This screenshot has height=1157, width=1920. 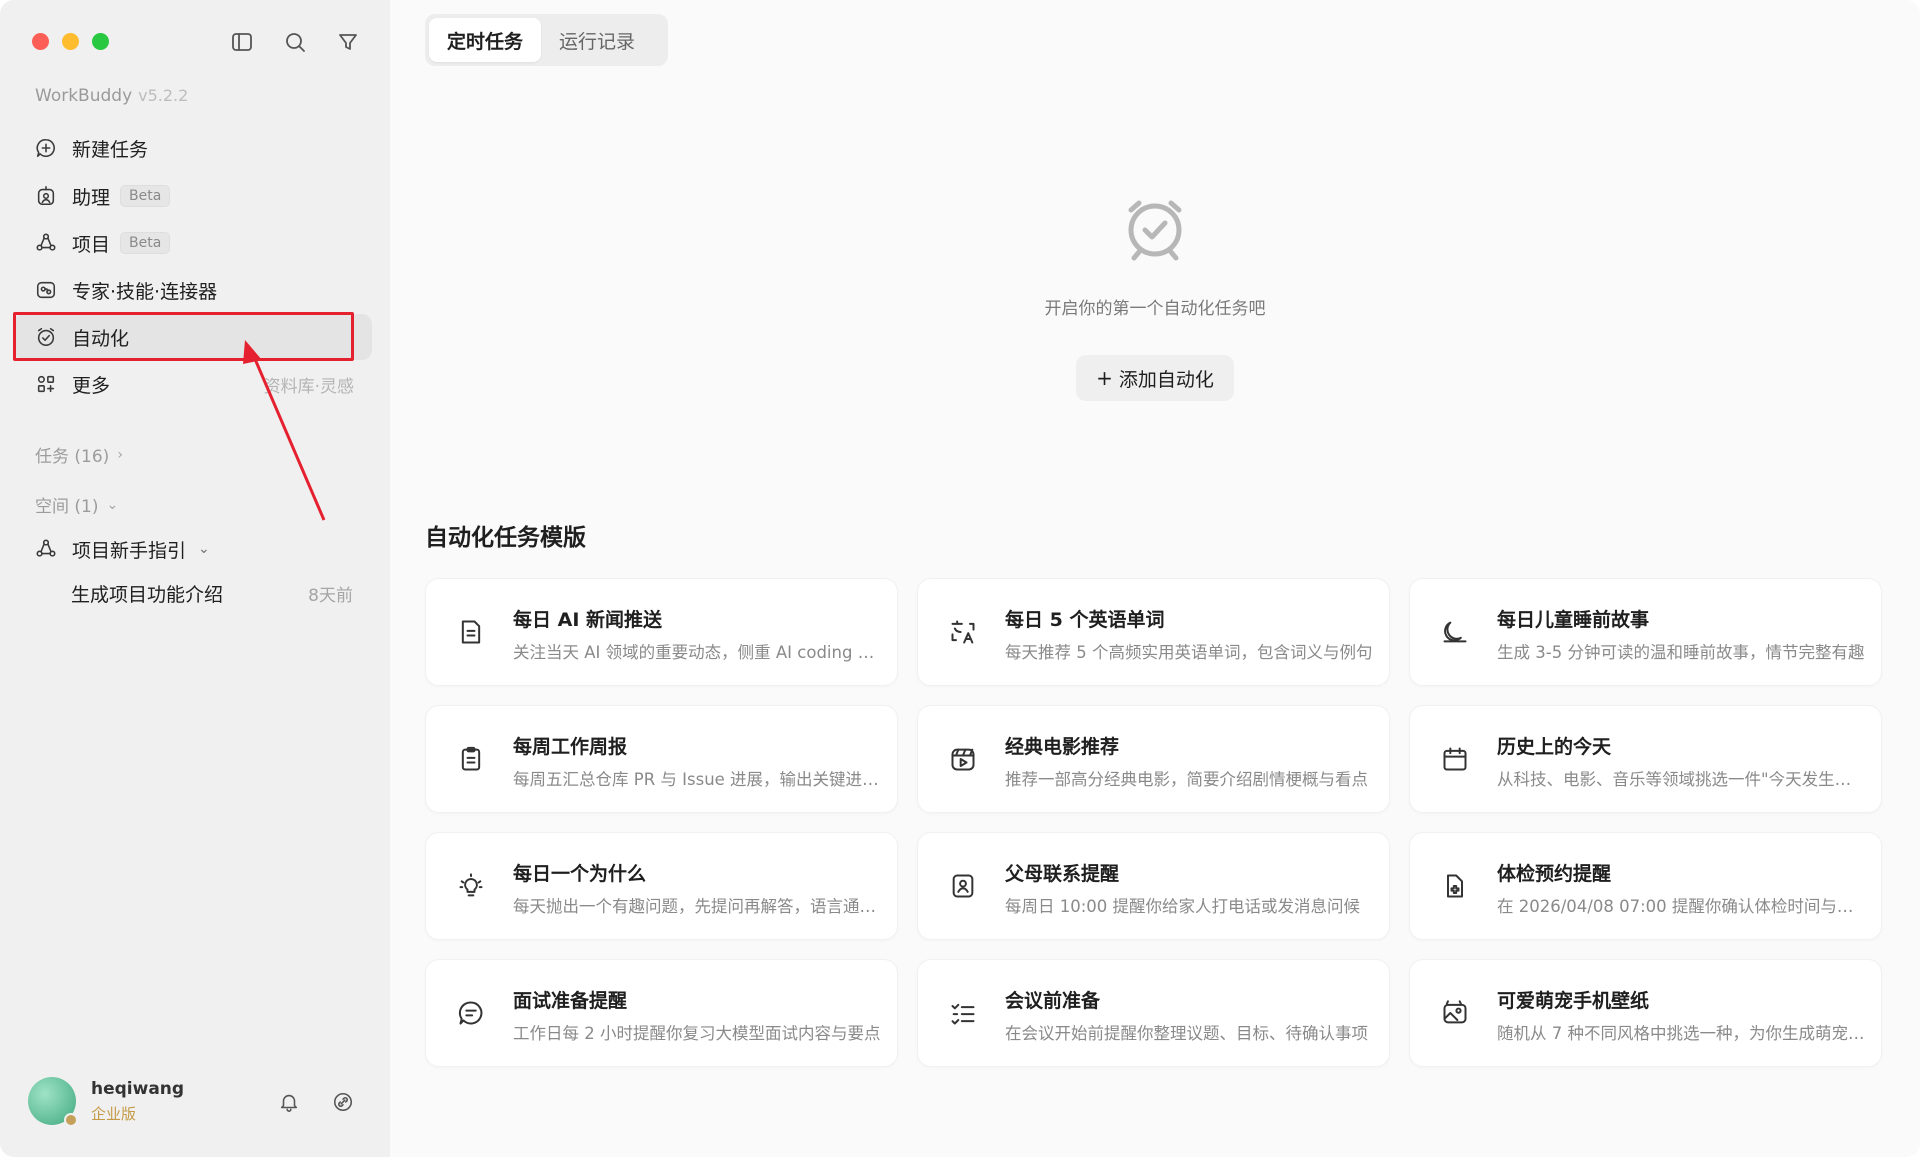 What do you see at coordinates (147, 594) in the screenshot?
I see `sub-item-label: 生成项目功能介绍` at bounding box center [147, 594].